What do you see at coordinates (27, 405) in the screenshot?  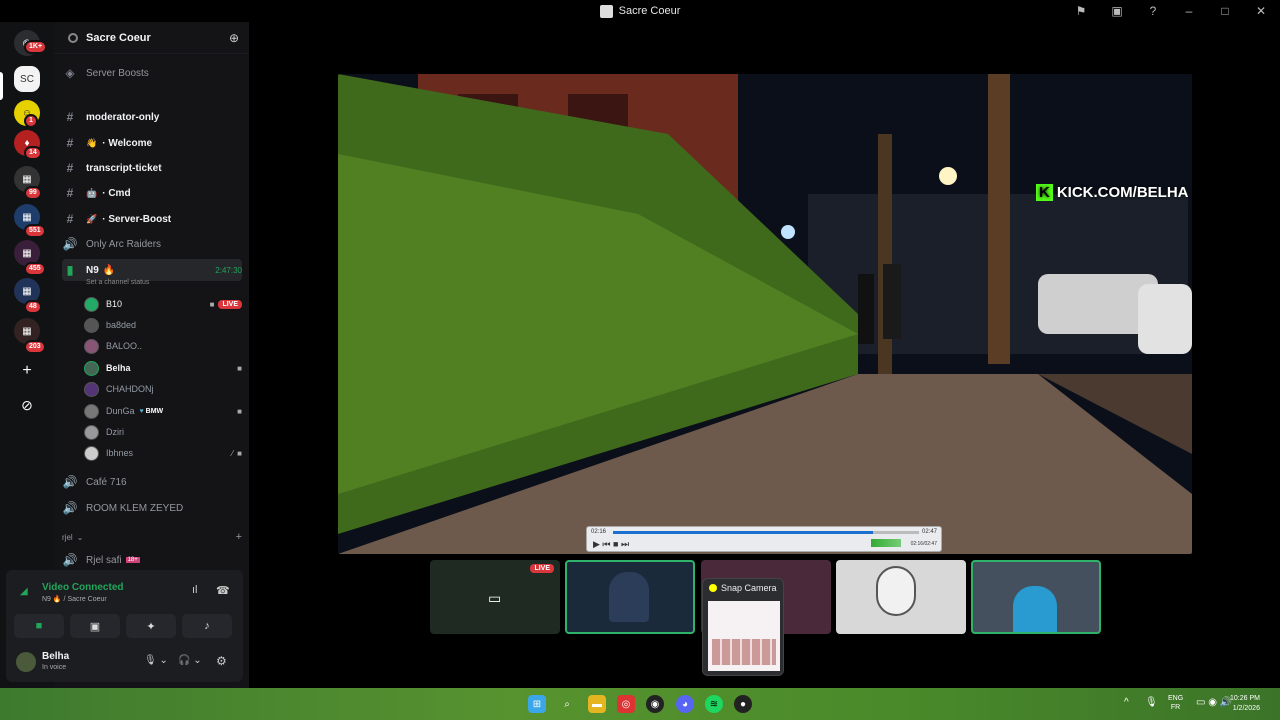 I see `discover-icon: ⊘` at bounding box center [27, 405].